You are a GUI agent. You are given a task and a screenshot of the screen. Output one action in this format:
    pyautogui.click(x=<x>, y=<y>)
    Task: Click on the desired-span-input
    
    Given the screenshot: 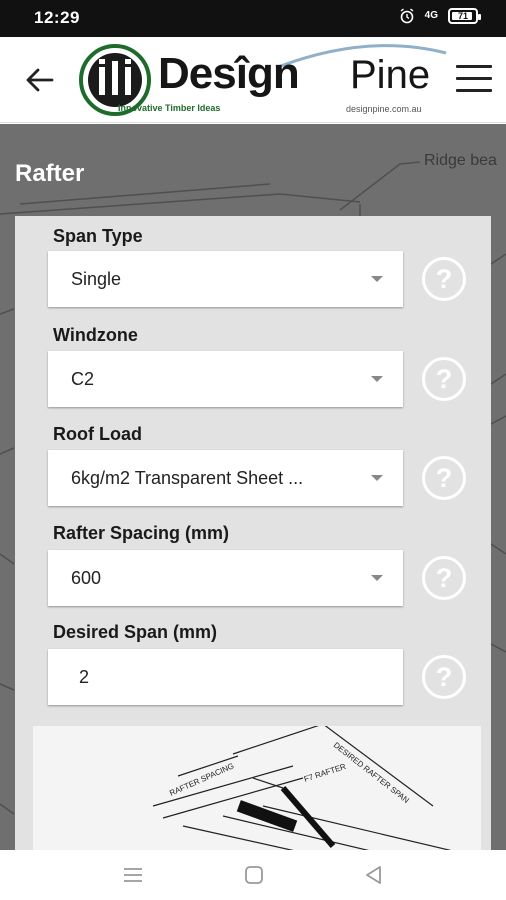 What is the action you would take?
    pyautogui.click(x=225, y=677)
    